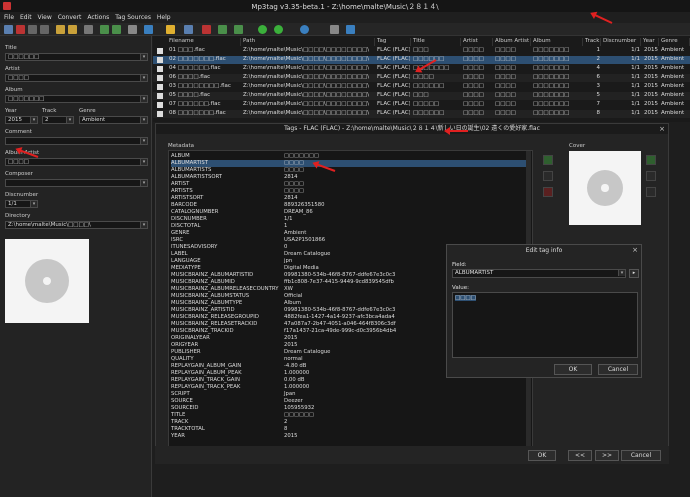 The image size is (690, 497). Describe the element at coordinates (545, 325) in the screenshot. I see `value-textarea: □□□□` at that location.